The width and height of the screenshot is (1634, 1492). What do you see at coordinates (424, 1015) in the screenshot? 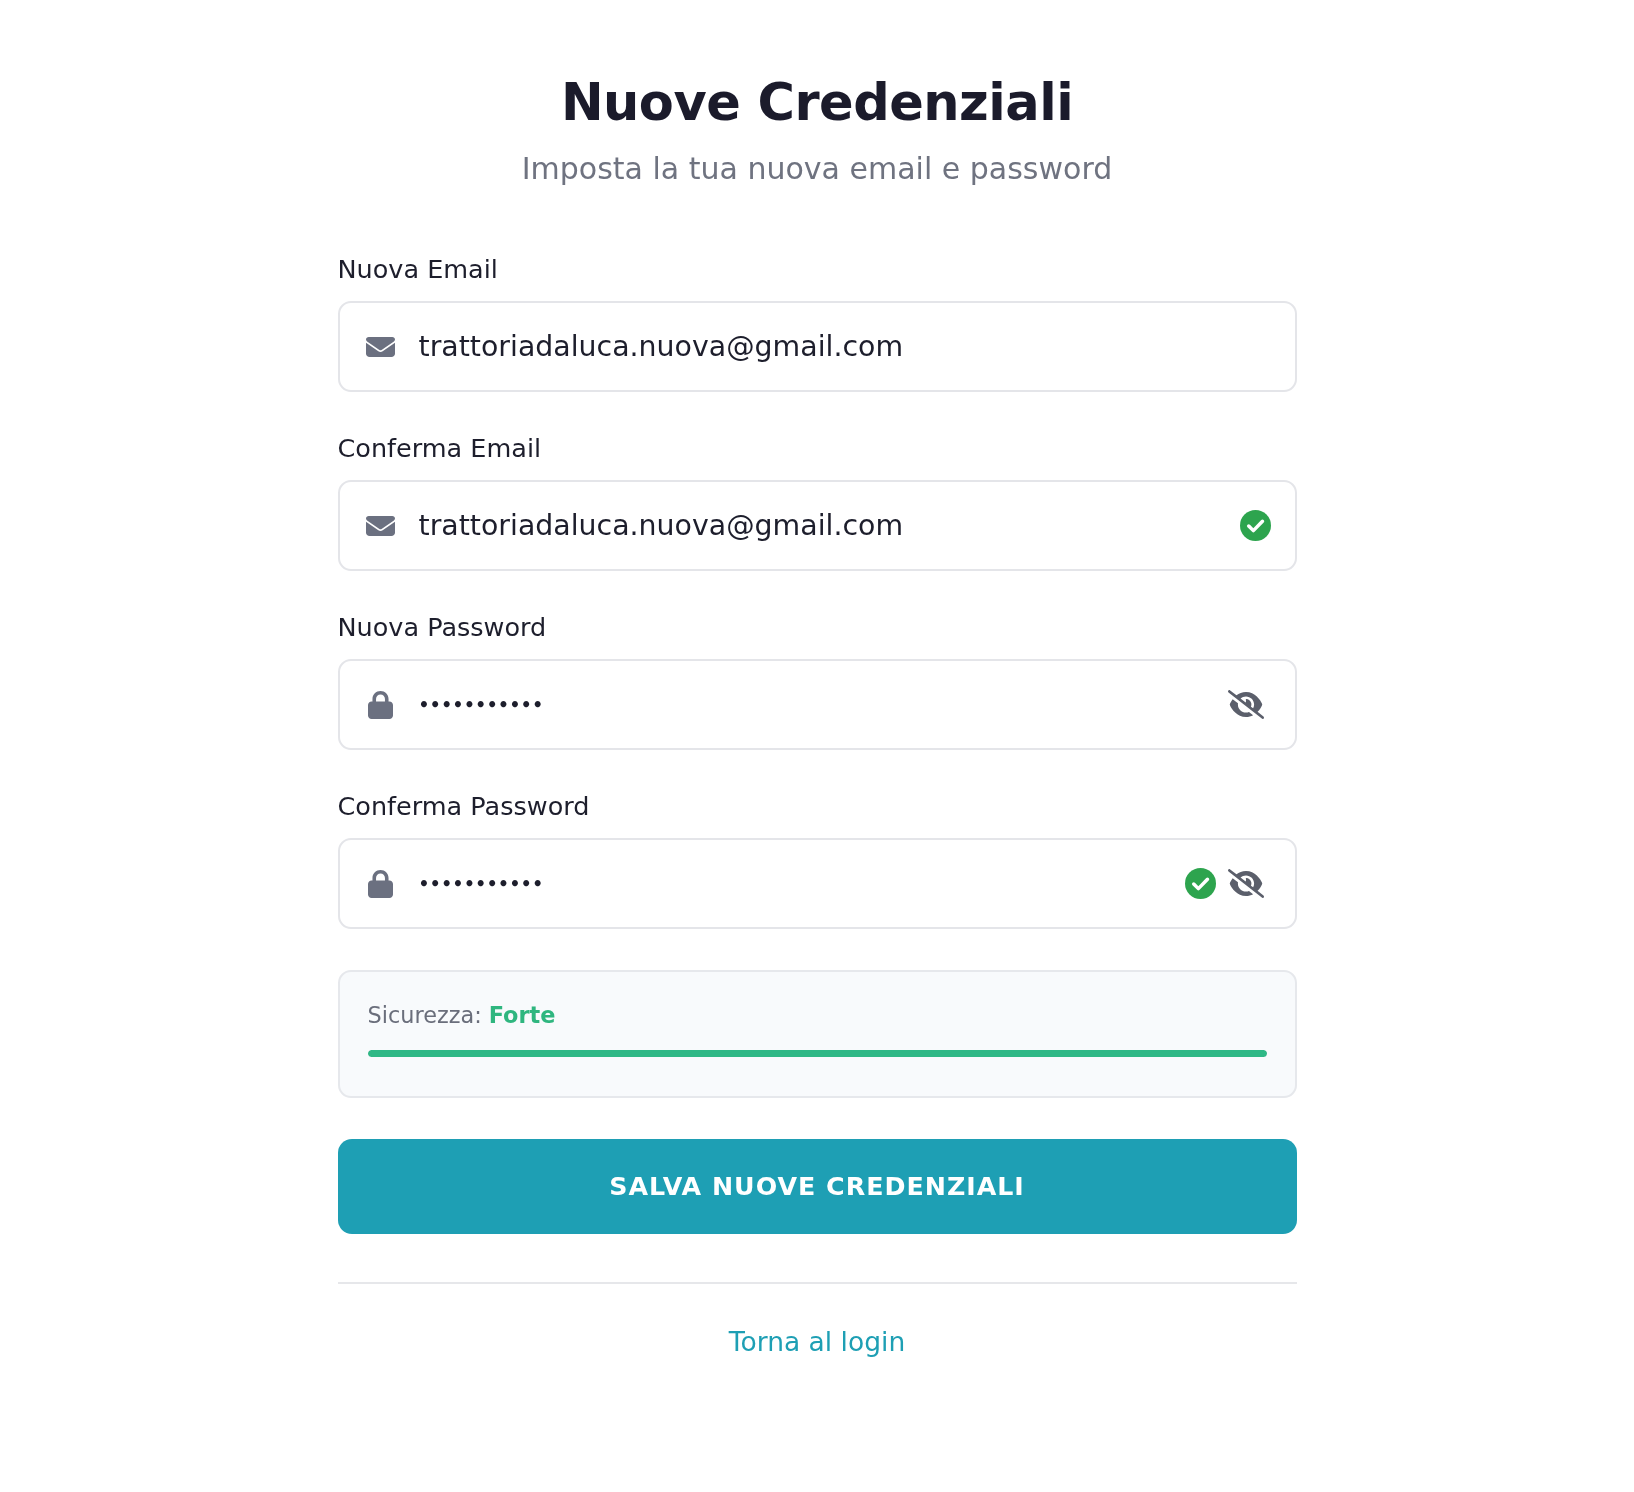
I see `strength-label: Sicurezza:` at bounding box center [424, 1015].